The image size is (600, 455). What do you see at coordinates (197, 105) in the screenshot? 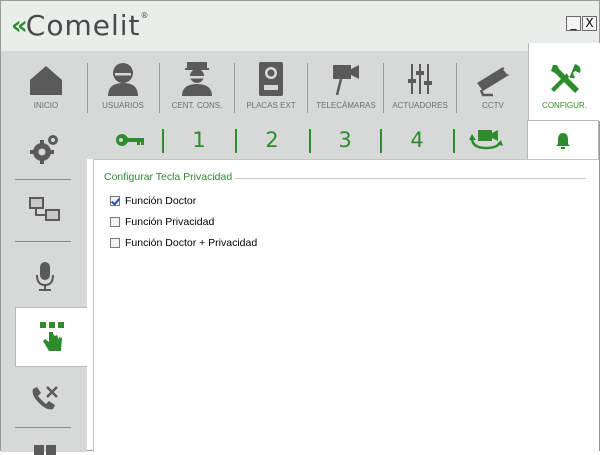
I see `nav-label: CENT. CONS.` at bounding box center [197, 105].